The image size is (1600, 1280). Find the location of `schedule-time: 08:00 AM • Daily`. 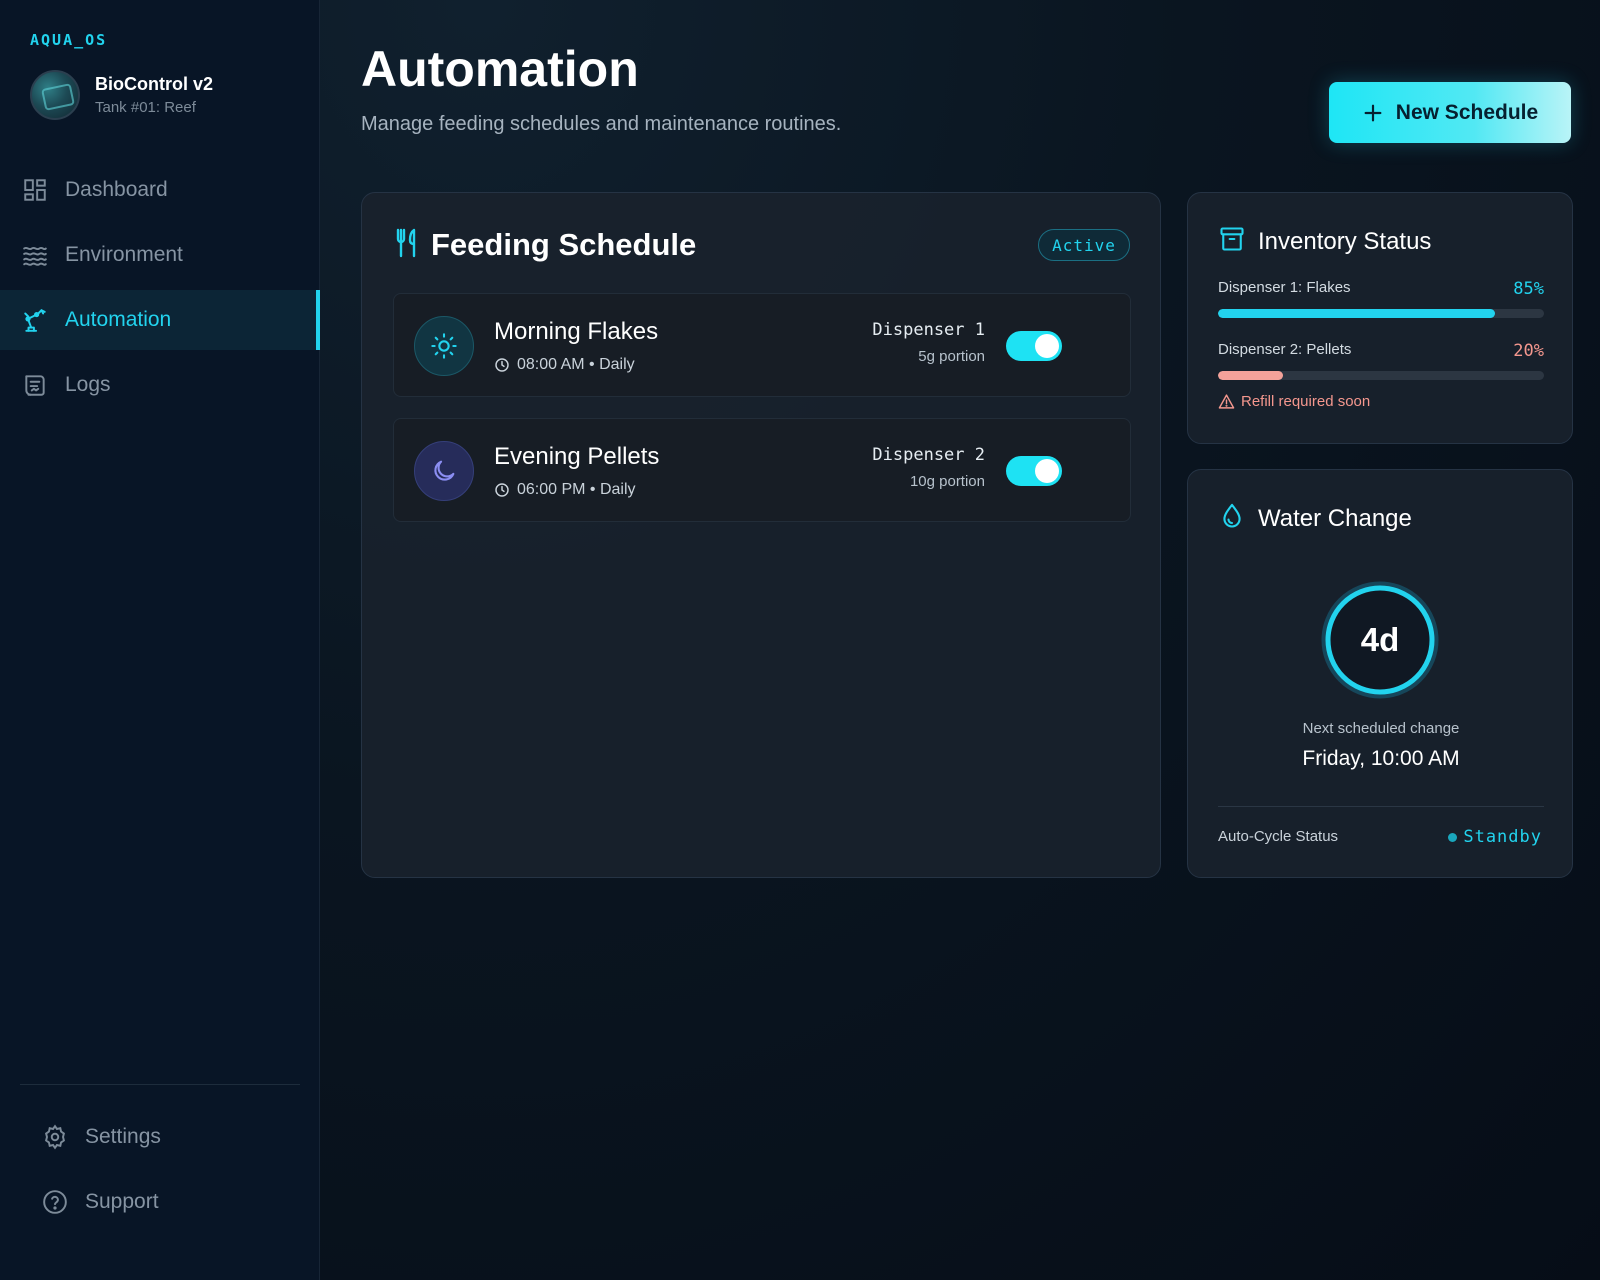

schedule-time: 08:00 AM • Daily is located at coordinates (576, 364).